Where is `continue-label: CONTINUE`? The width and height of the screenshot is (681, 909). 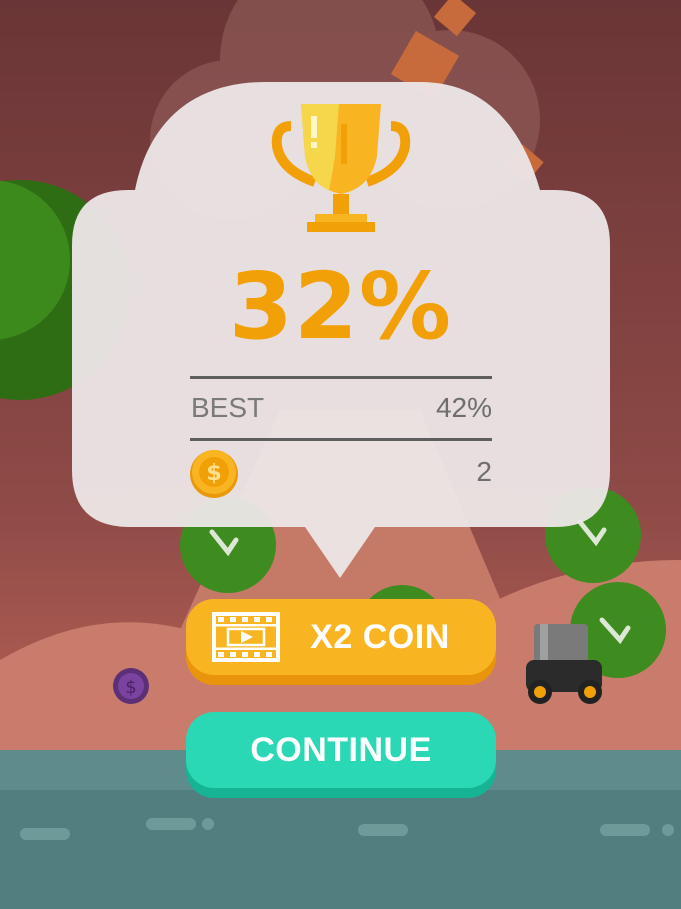 continue-label: CONTINUE is located at coordinates (341, 749).